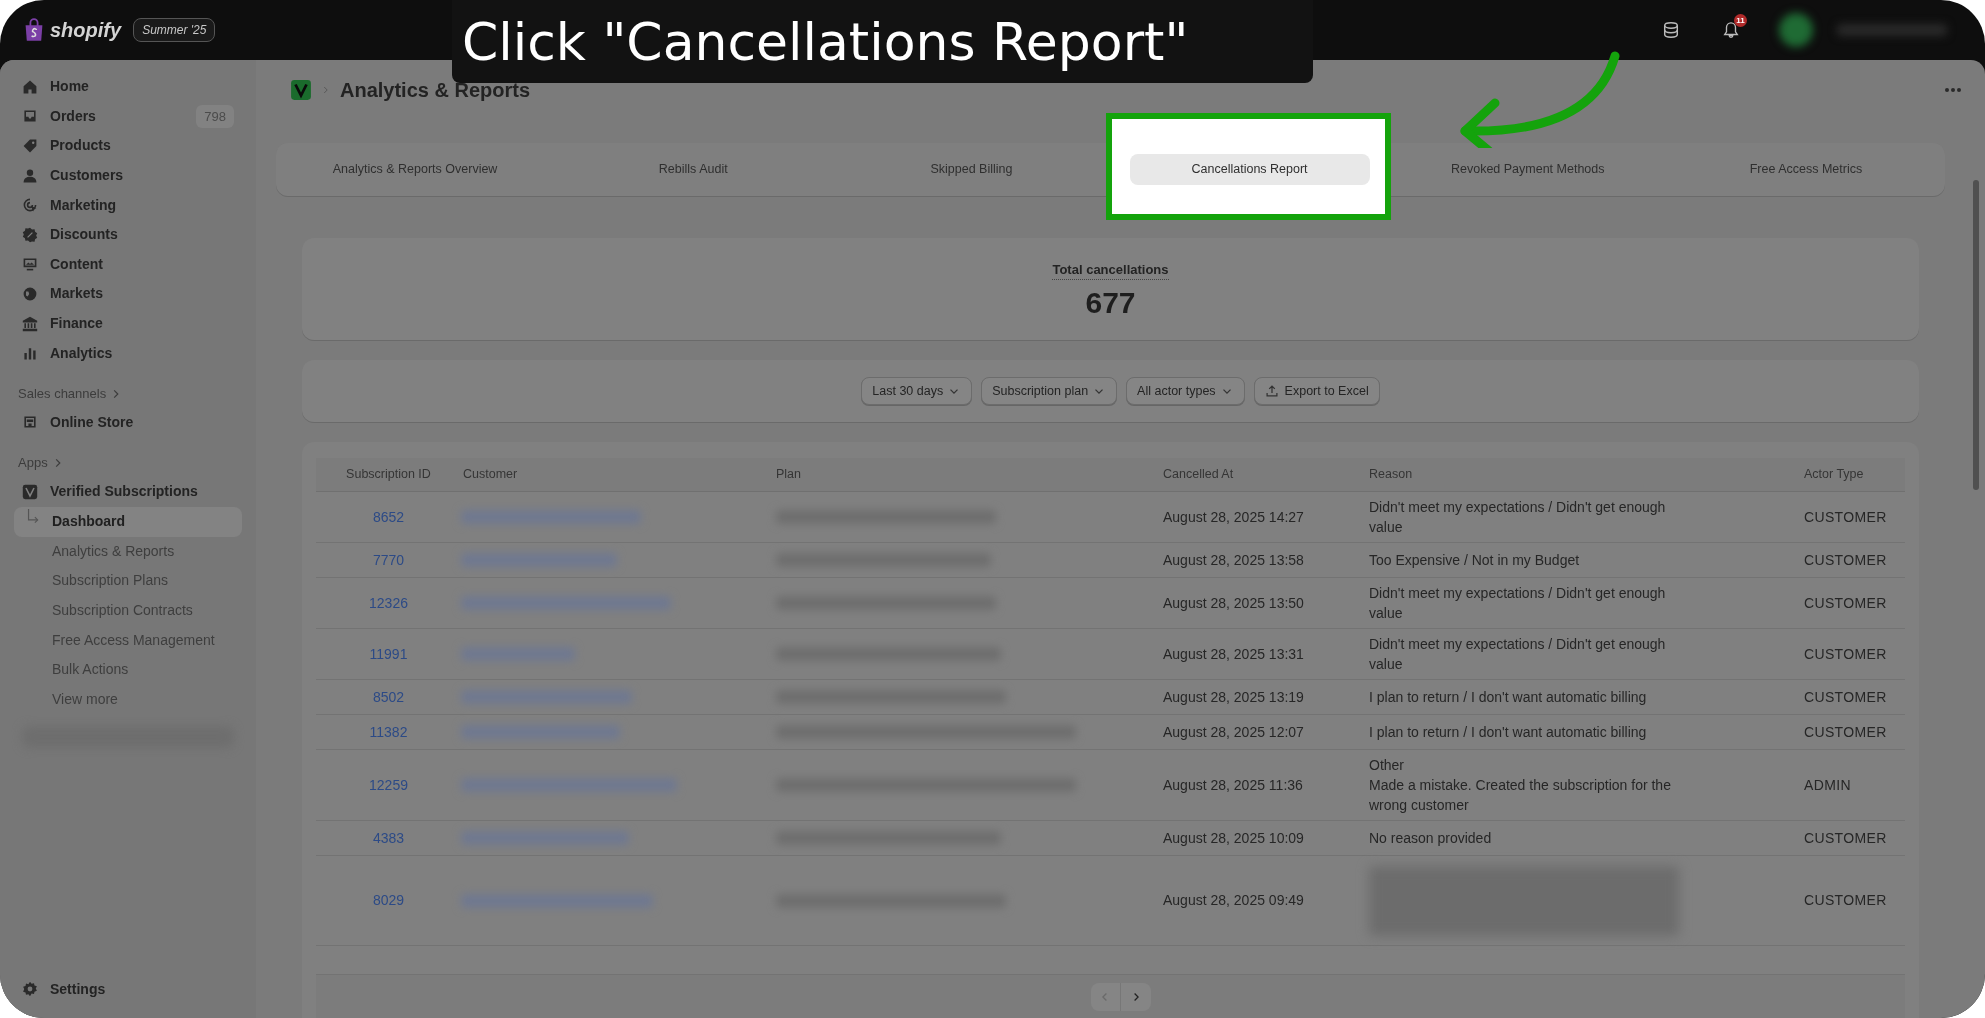  I want to click on bar-chart-icon, so click(30, 353).